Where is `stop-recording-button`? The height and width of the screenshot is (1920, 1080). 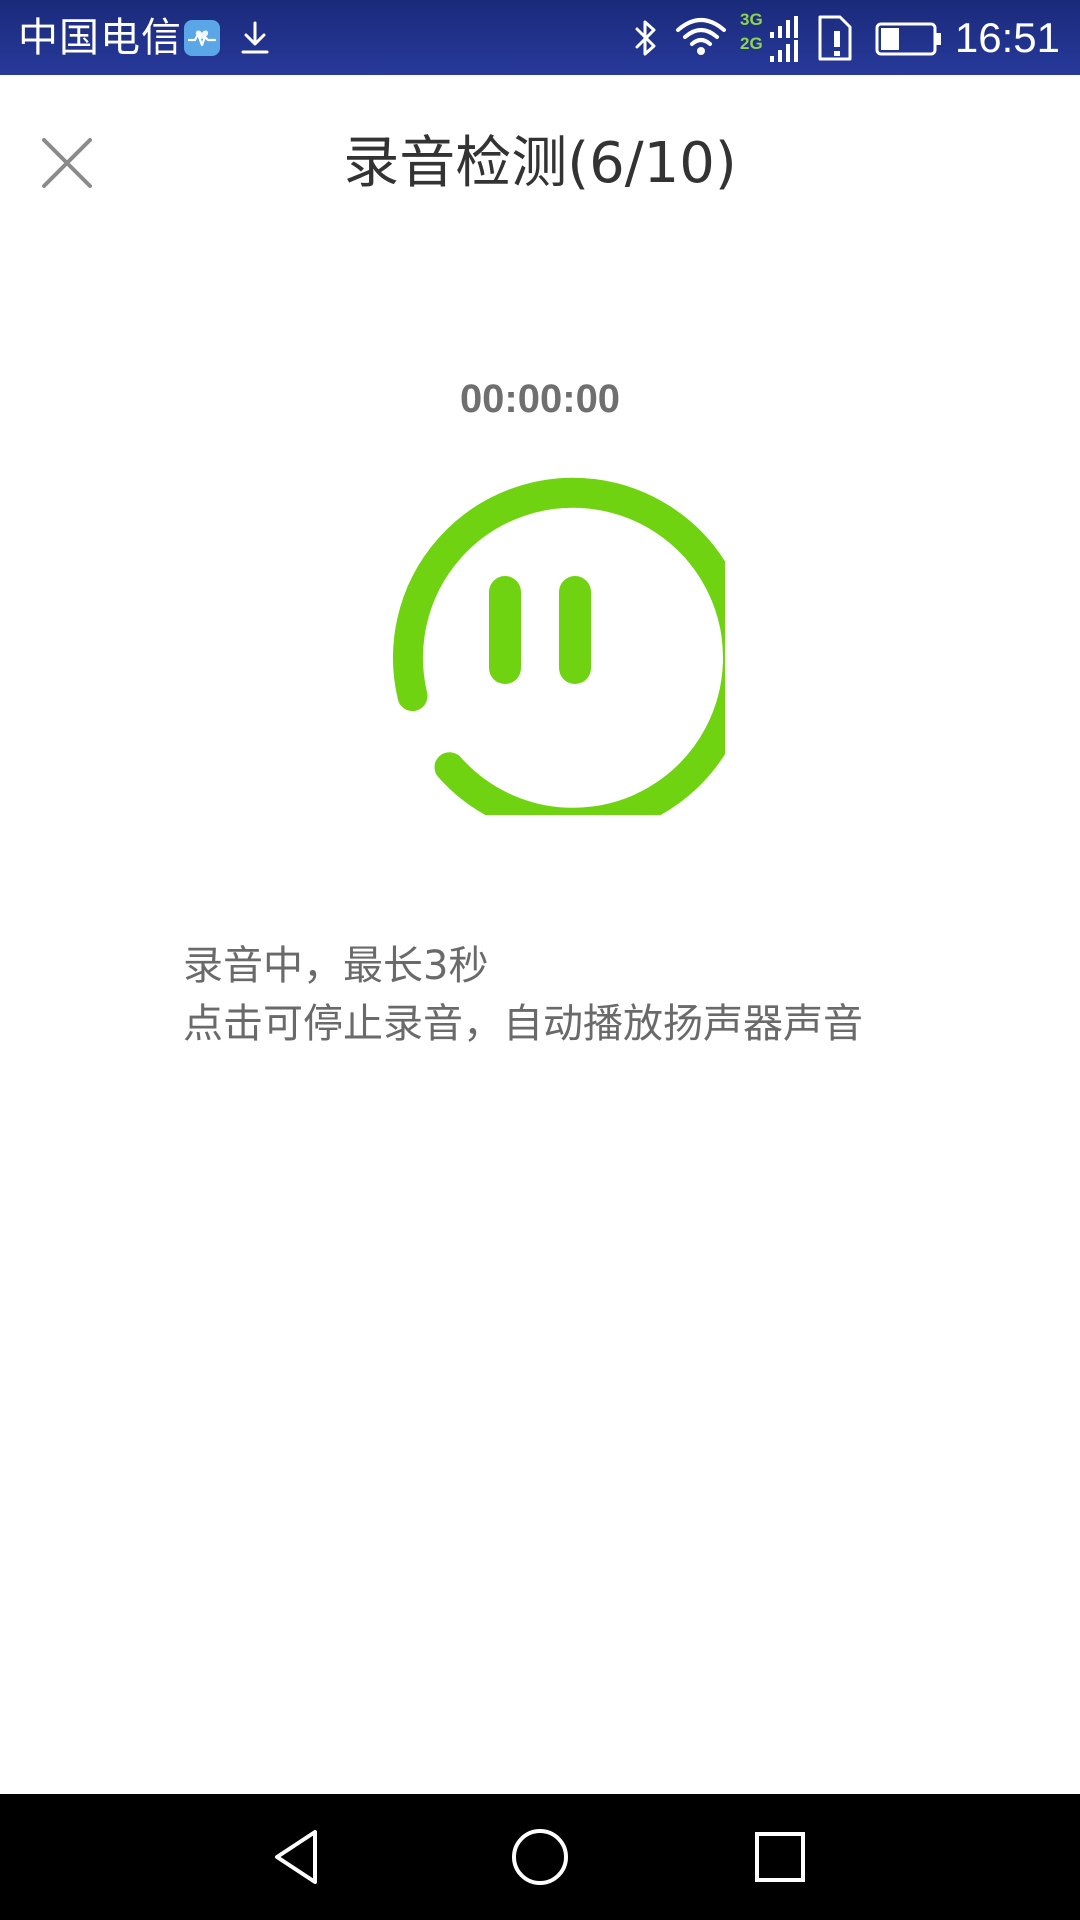
stop-recording-button is located at coordinates (554, 641).